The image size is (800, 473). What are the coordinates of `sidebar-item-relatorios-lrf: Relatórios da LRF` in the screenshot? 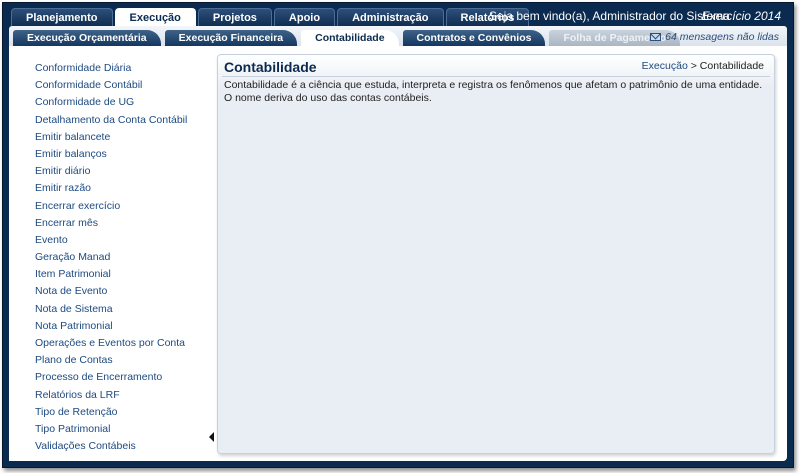 It's located at (111, 395).